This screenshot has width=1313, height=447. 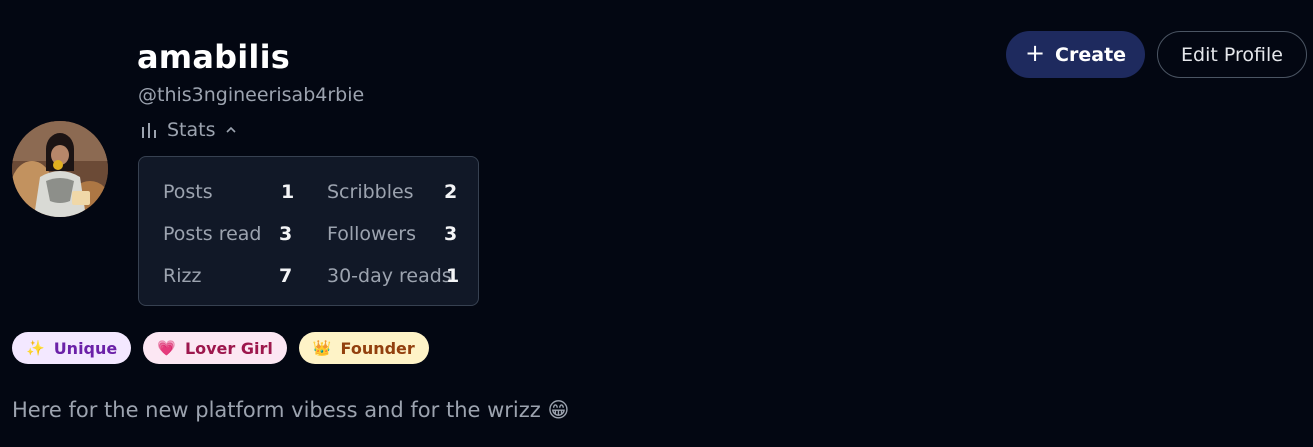 I want to click on bar-chart-icon, so click(x=149, y=130).